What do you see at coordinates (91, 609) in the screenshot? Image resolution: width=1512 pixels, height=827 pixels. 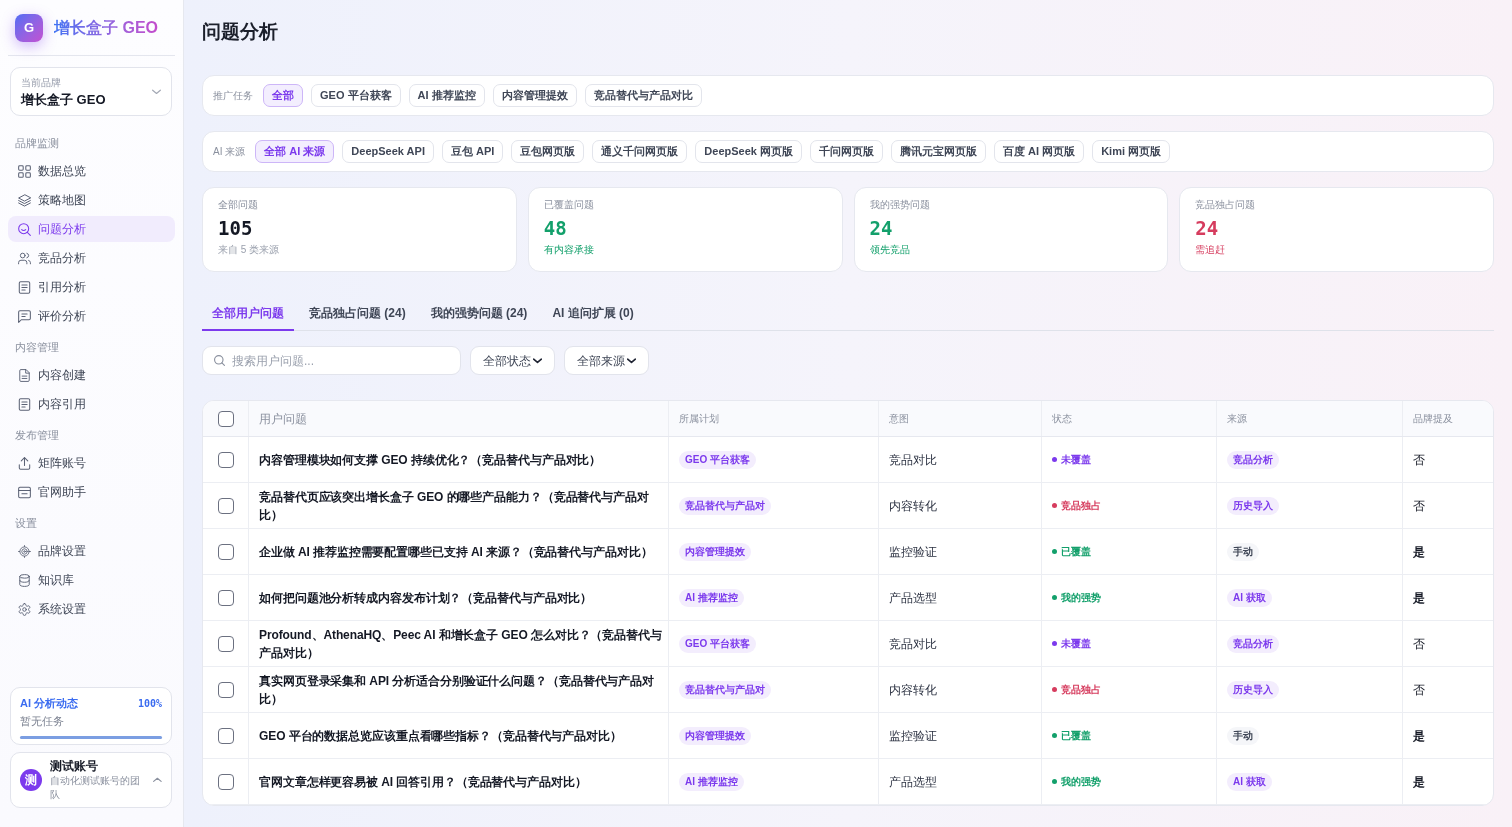 I see `nav-item: 系统设置` at bounding box center [91, 609].